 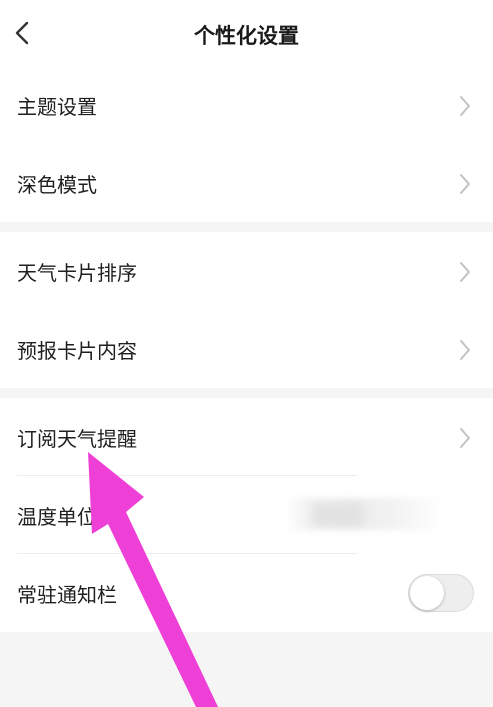 I want to click on blurred-value-block, so click(x=338, y=515).